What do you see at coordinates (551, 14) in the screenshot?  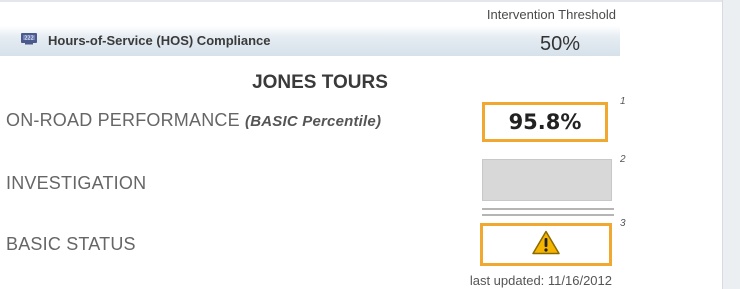 I see `intervention-threshold-label: Intervention Threshold` at bounding box center [551, 14].